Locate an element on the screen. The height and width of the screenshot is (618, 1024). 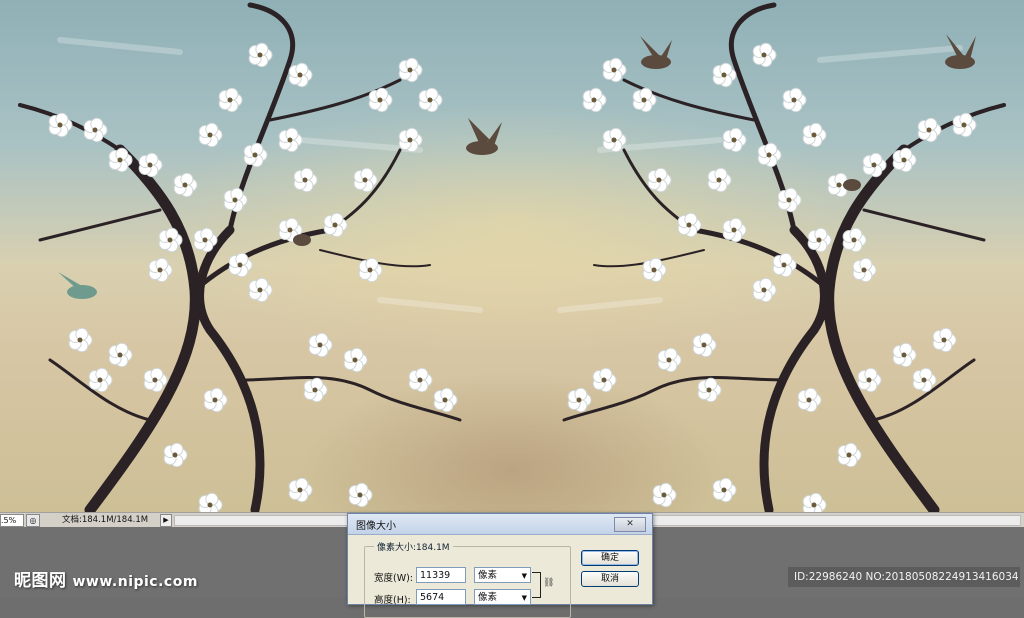
zoom-level-field: .5% is located at coordinates (12, 520).